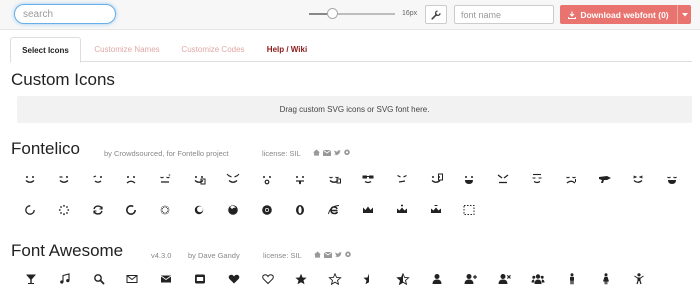 This screenshot has width=700, height=300. Describe the element at coordinates (368, 210) in the screenshot. I see `crown-icon` at that location.